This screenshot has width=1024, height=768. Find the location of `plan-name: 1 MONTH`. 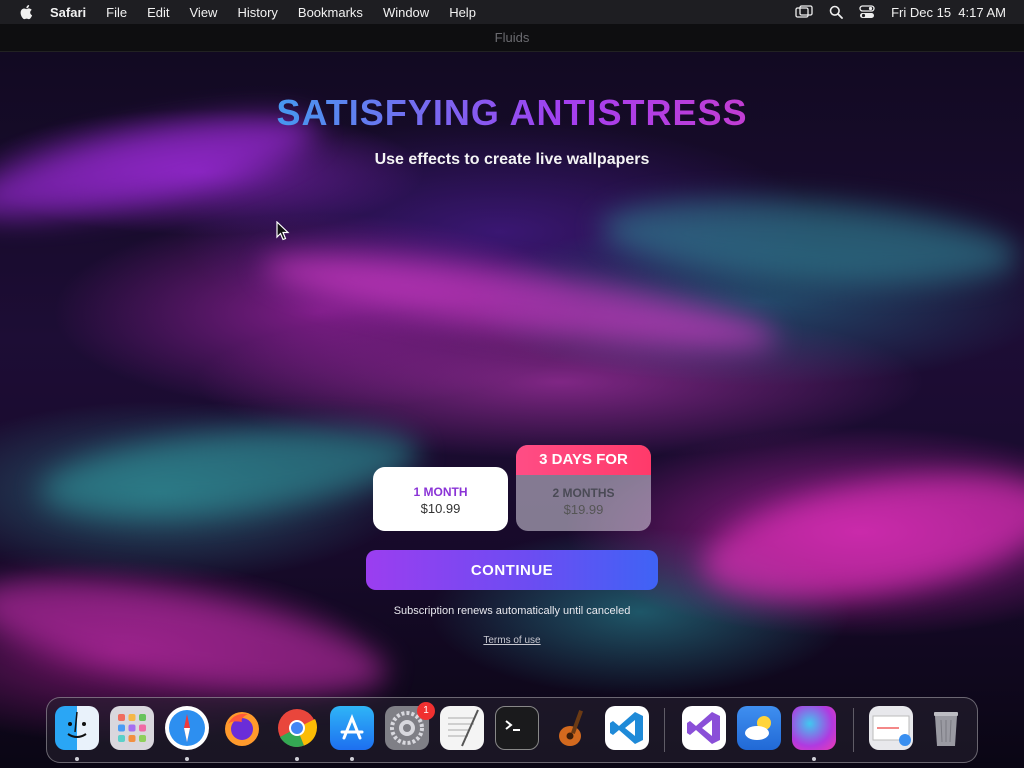

plan-name: 1 MONTH is located at coordinates (440, 492).